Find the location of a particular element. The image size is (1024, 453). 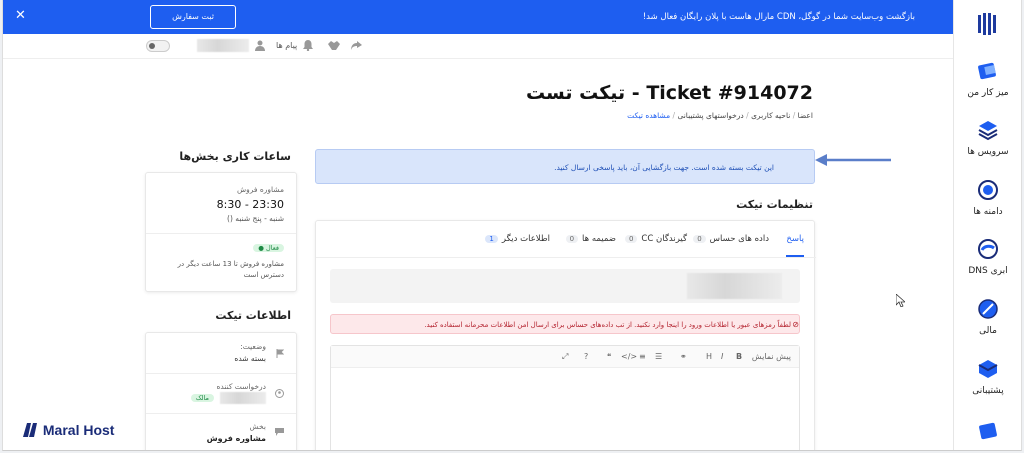

quote-icon: ❝ is located at coordinates (609, 356).